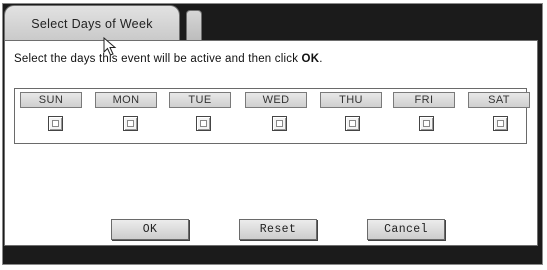 This screenshot has height=270, width=547. Describe the element at coordinates (194, 25) in the screenshot. I see `tab-secondary` at that location.